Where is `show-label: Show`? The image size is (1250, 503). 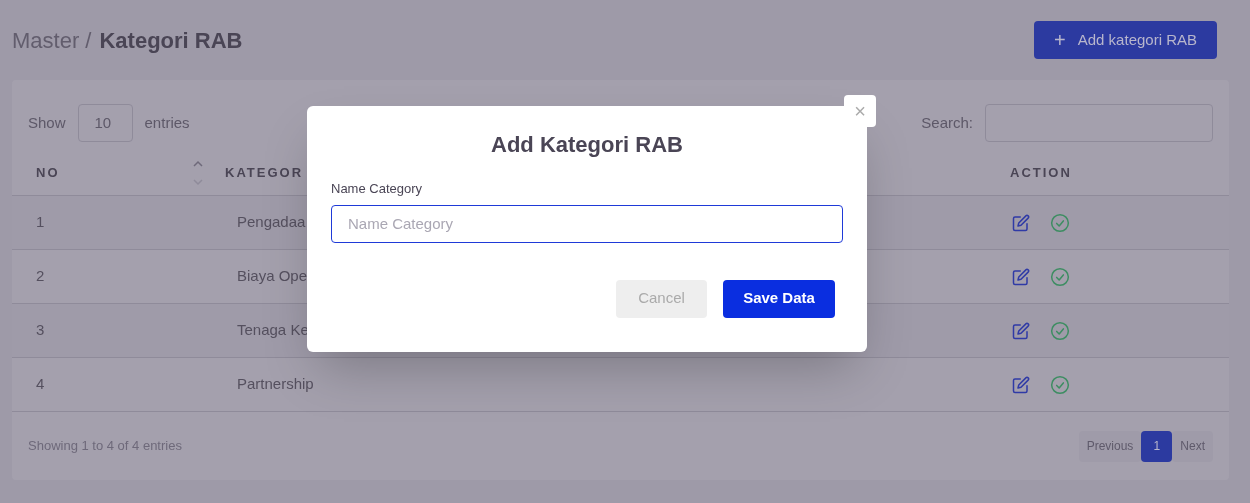
show-label: Show is located at coordinates (47, 122).